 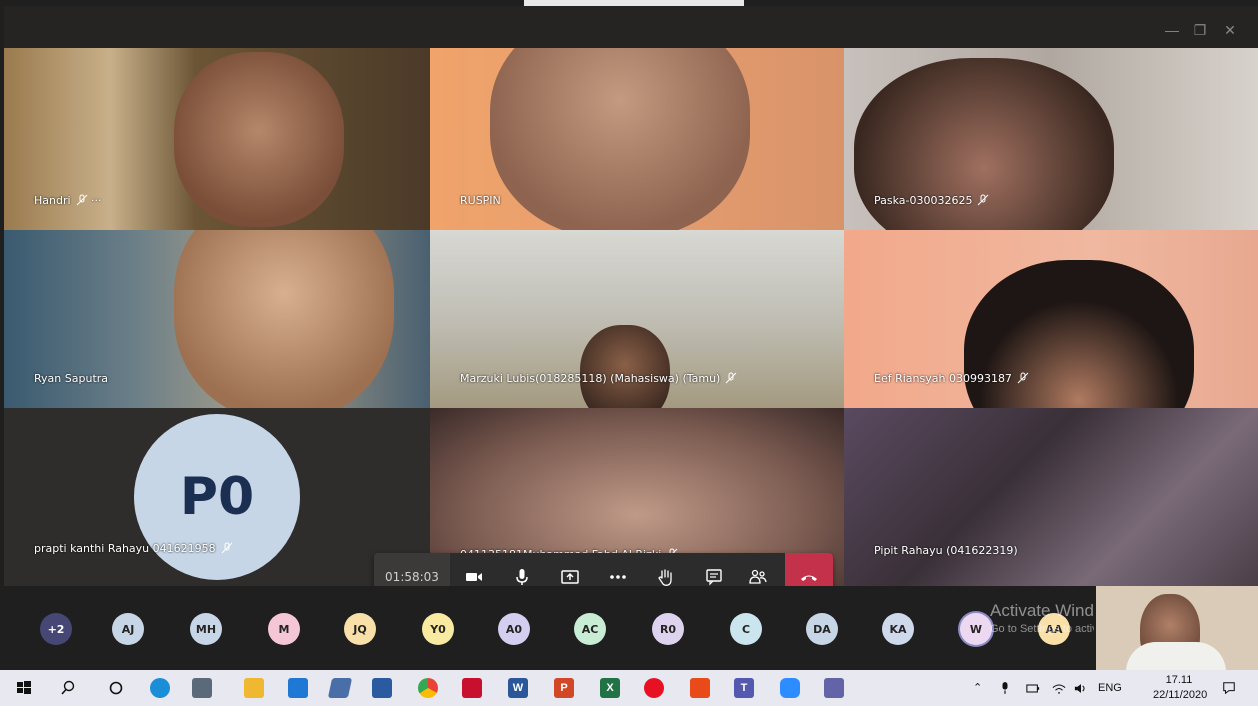 I want to click on excel-icon: X, so click(x=610, y=688).